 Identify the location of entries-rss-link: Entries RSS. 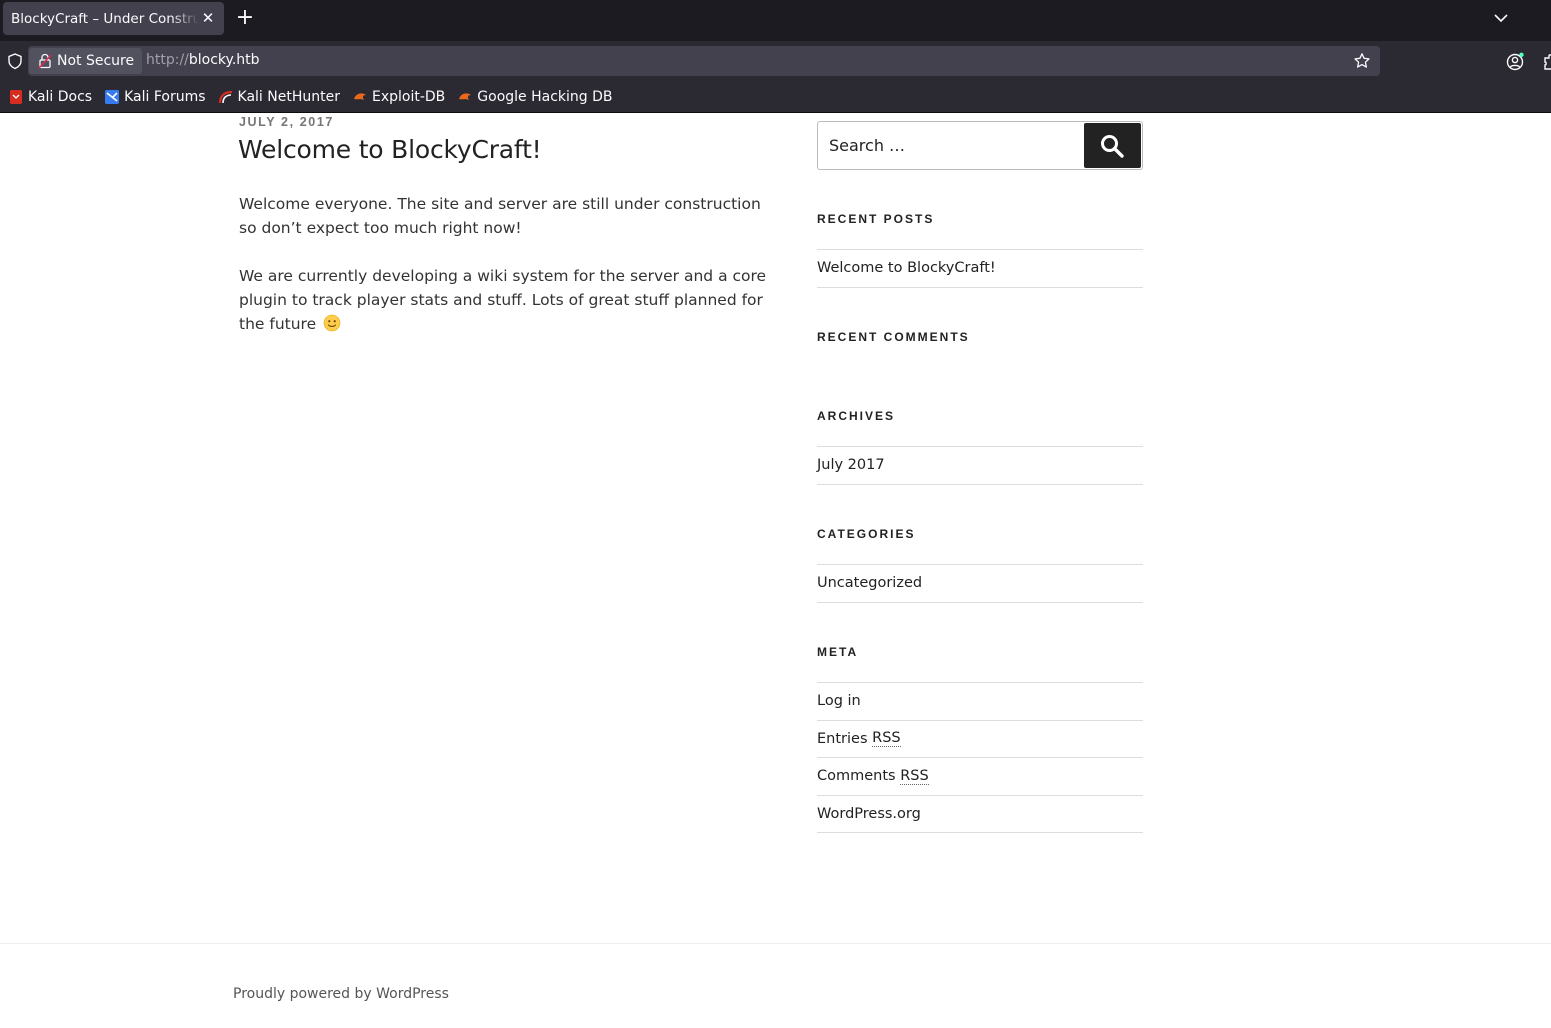
(980, 739).